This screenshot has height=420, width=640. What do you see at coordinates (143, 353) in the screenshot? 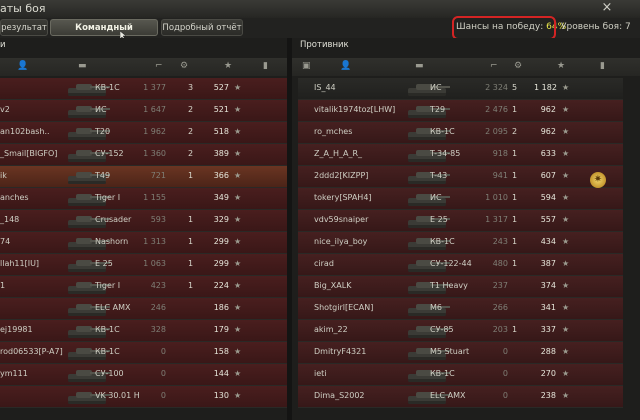
I see `table-row: rod06533[P-A7] КВ-1С 0 158 ★` at bounding box center [143, 353].